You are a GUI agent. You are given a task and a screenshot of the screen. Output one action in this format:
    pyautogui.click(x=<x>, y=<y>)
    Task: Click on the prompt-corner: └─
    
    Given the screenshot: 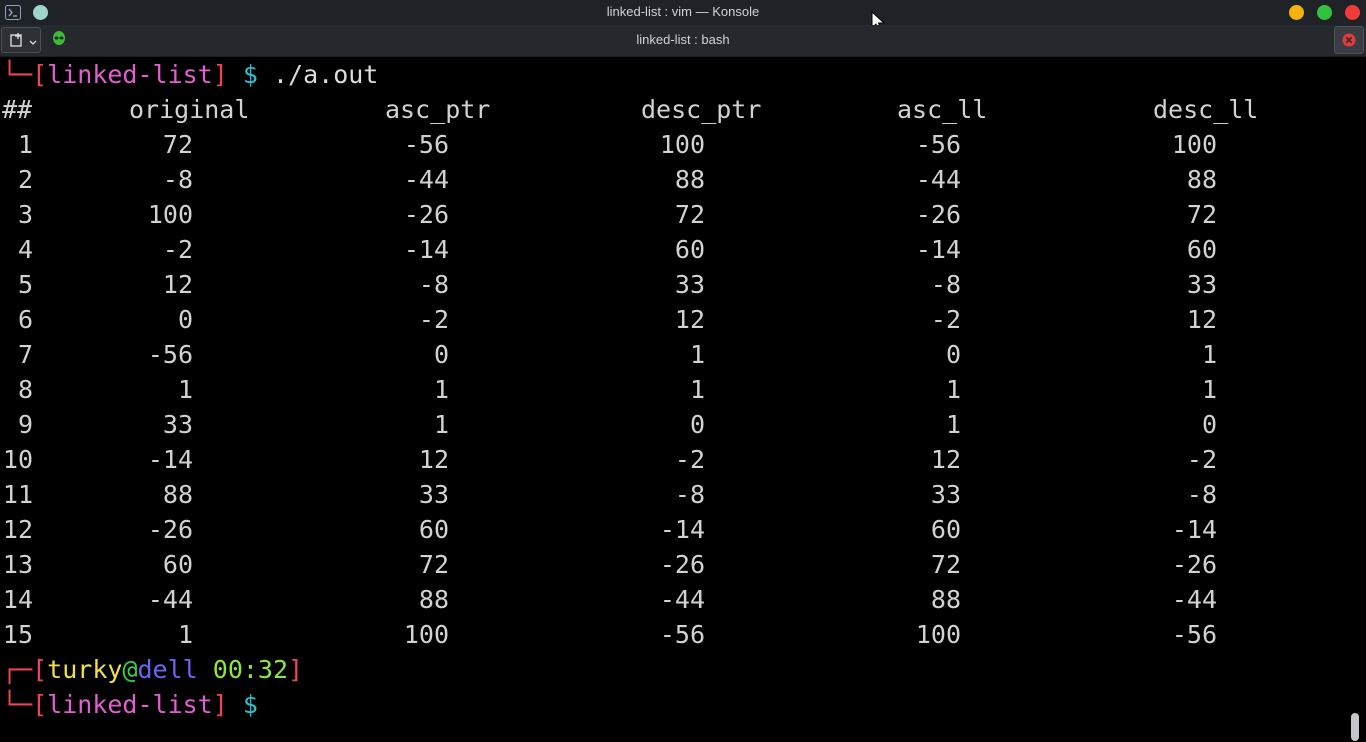 What is the action you would take?
    pyautogui.click(x=17, y=74)
    